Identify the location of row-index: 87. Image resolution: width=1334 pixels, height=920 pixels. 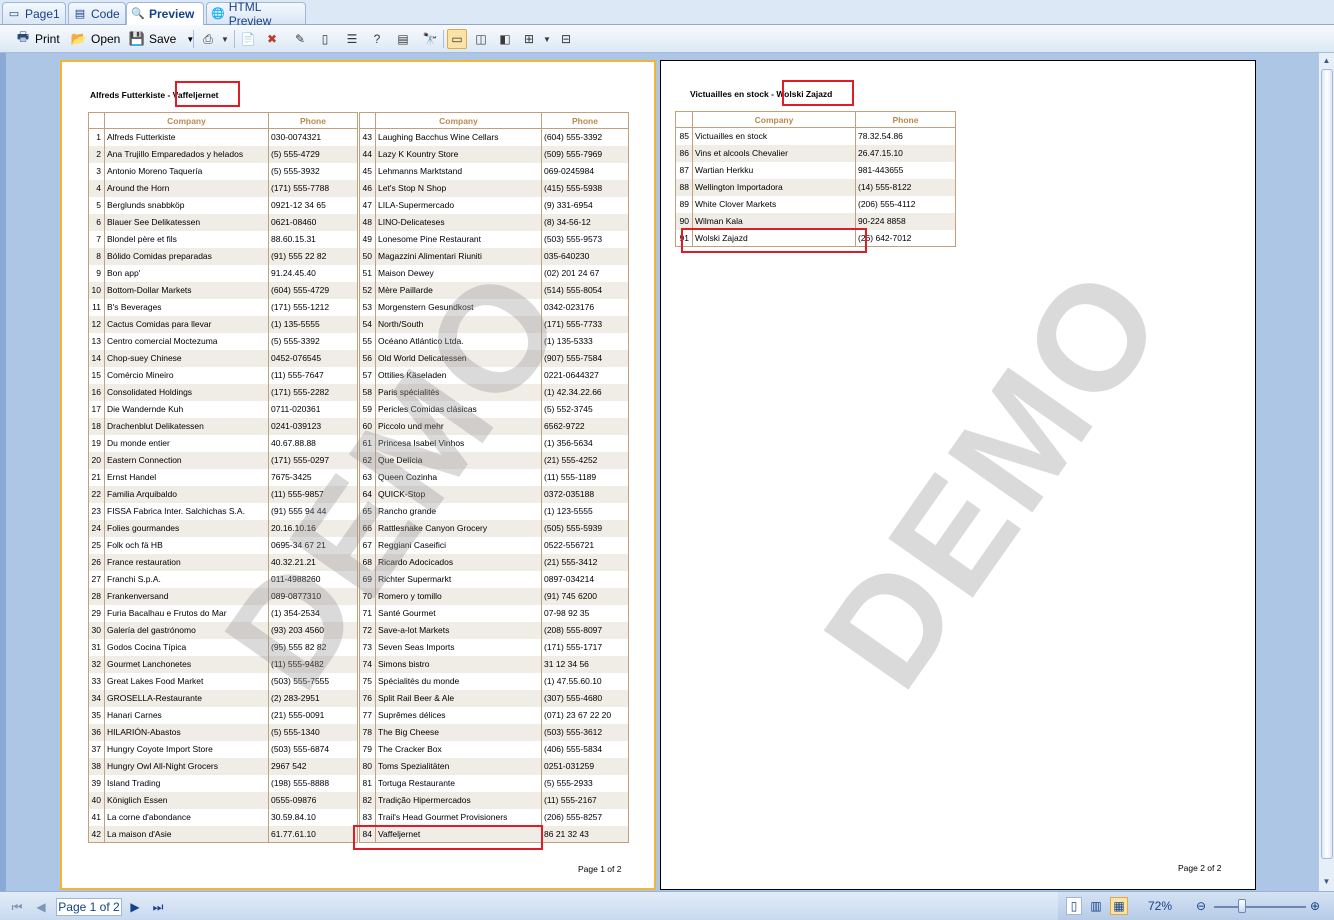
(684, 170).